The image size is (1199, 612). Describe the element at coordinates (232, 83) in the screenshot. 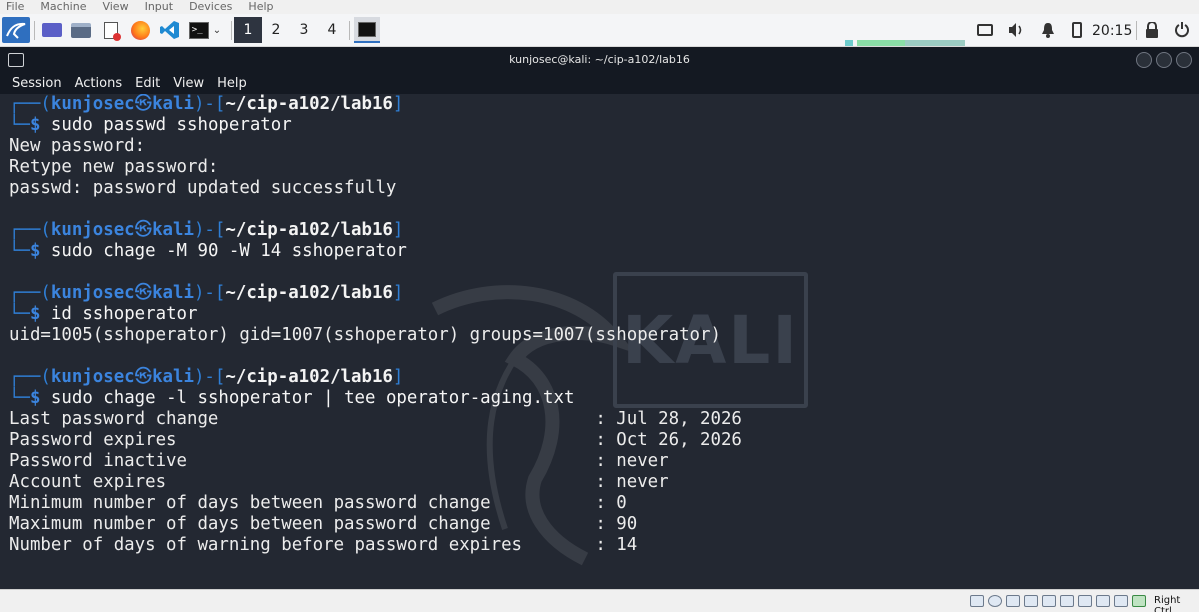

I see `menu-help: Help` at that location.